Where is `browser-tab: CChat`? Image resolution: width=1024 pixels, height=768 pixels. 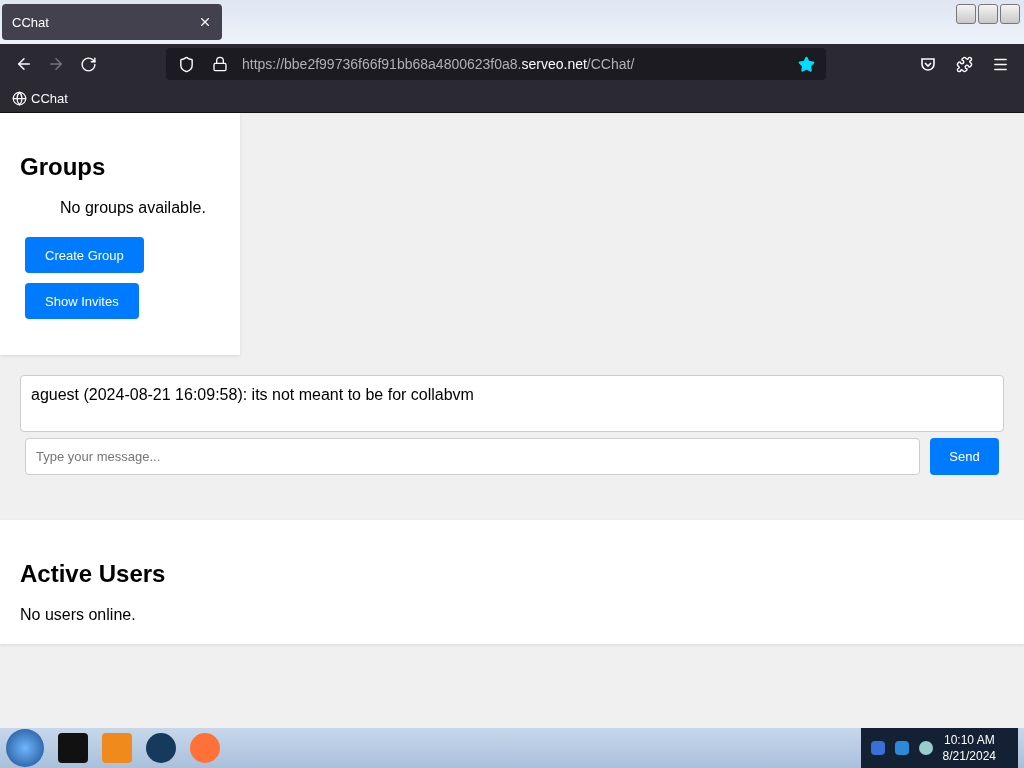
browser-tab: CChat is located at coordinates (112, 22).